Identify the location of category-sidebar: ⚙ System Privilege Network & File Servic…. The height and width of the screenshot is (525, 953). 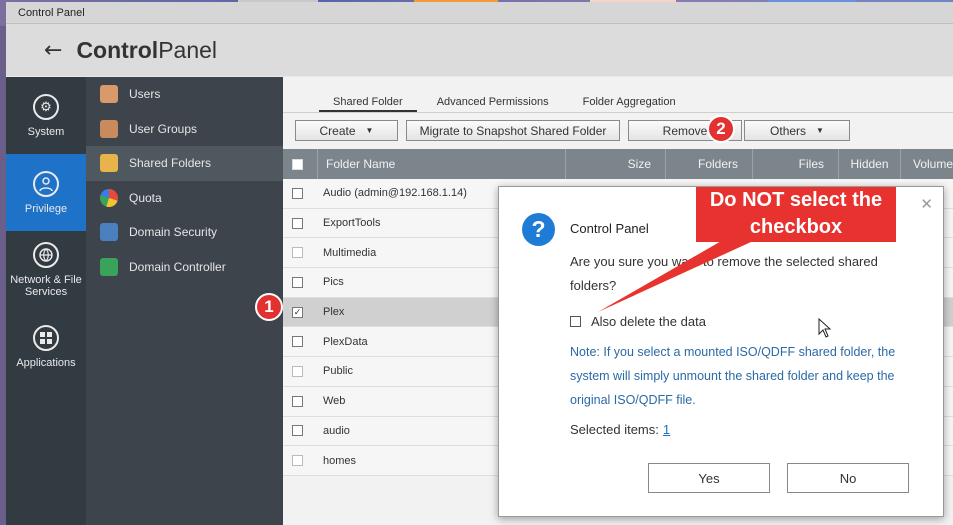
(46, 301).